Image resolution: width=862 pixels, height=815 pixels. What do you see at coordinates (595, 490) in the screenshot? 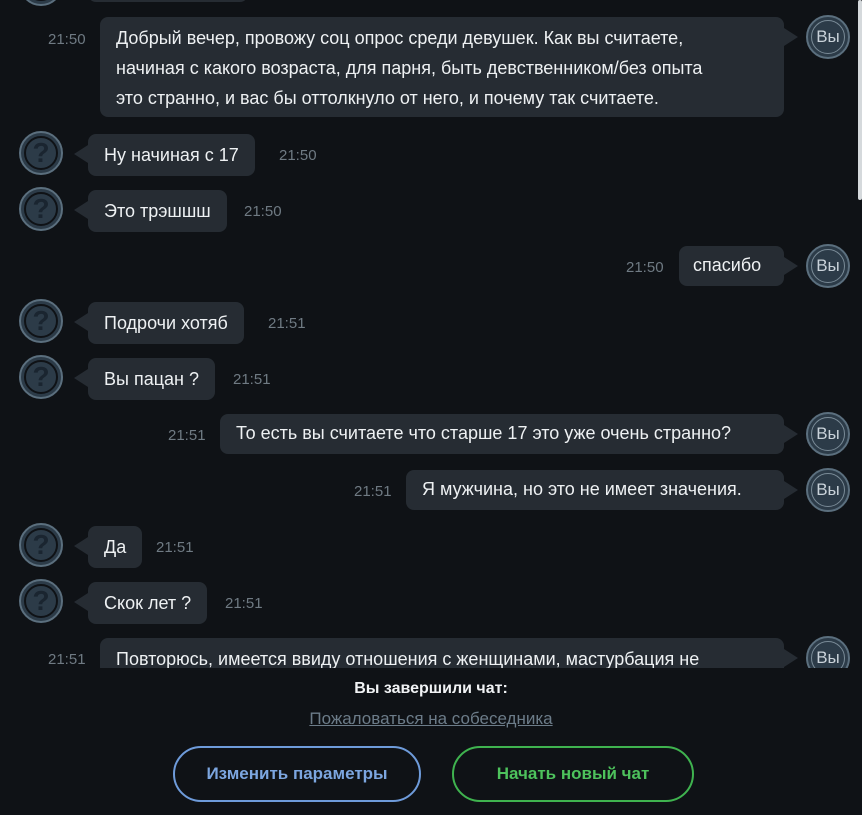
I see `message-bubble-outgoing: Я мужчина, но это не имеет значения.` at bounding box center [595, 490].